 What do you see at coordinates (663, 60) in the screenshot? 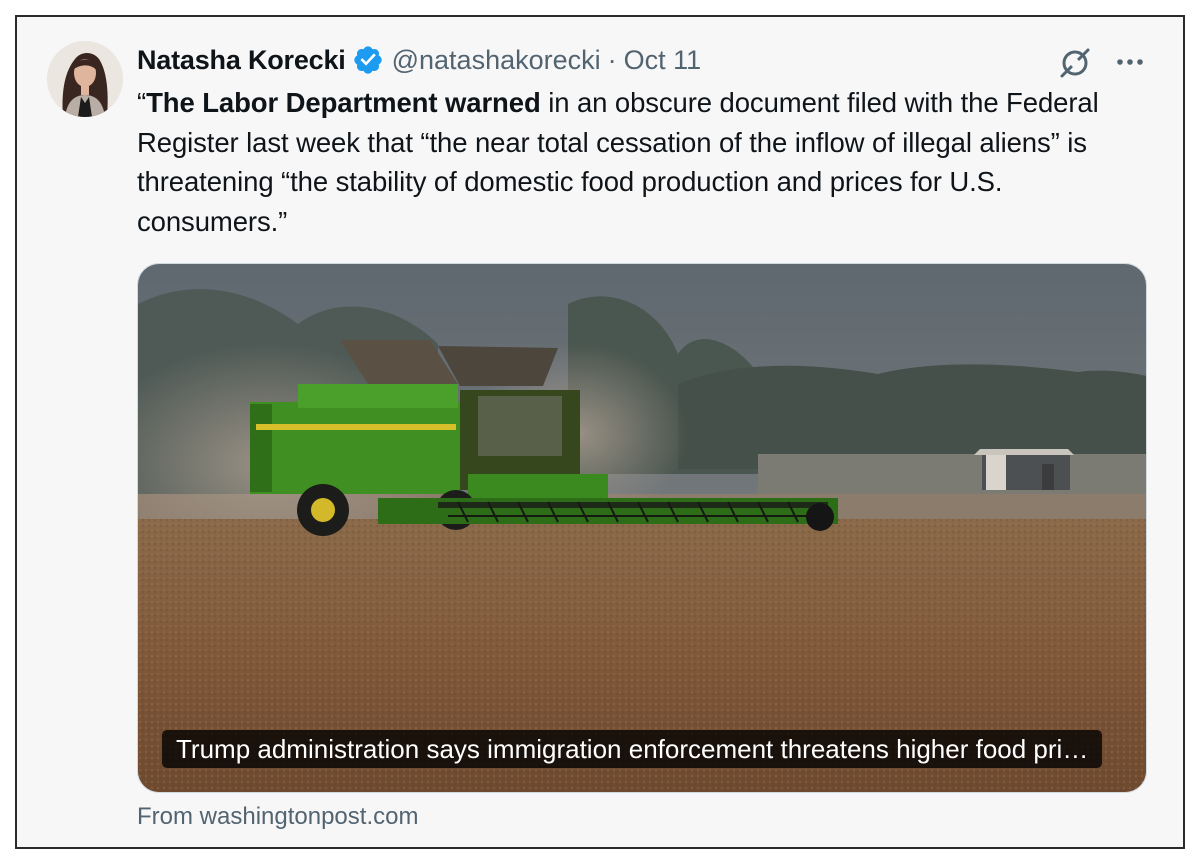
I see `post-date: Oct 11` at bounding box center [663, 60].